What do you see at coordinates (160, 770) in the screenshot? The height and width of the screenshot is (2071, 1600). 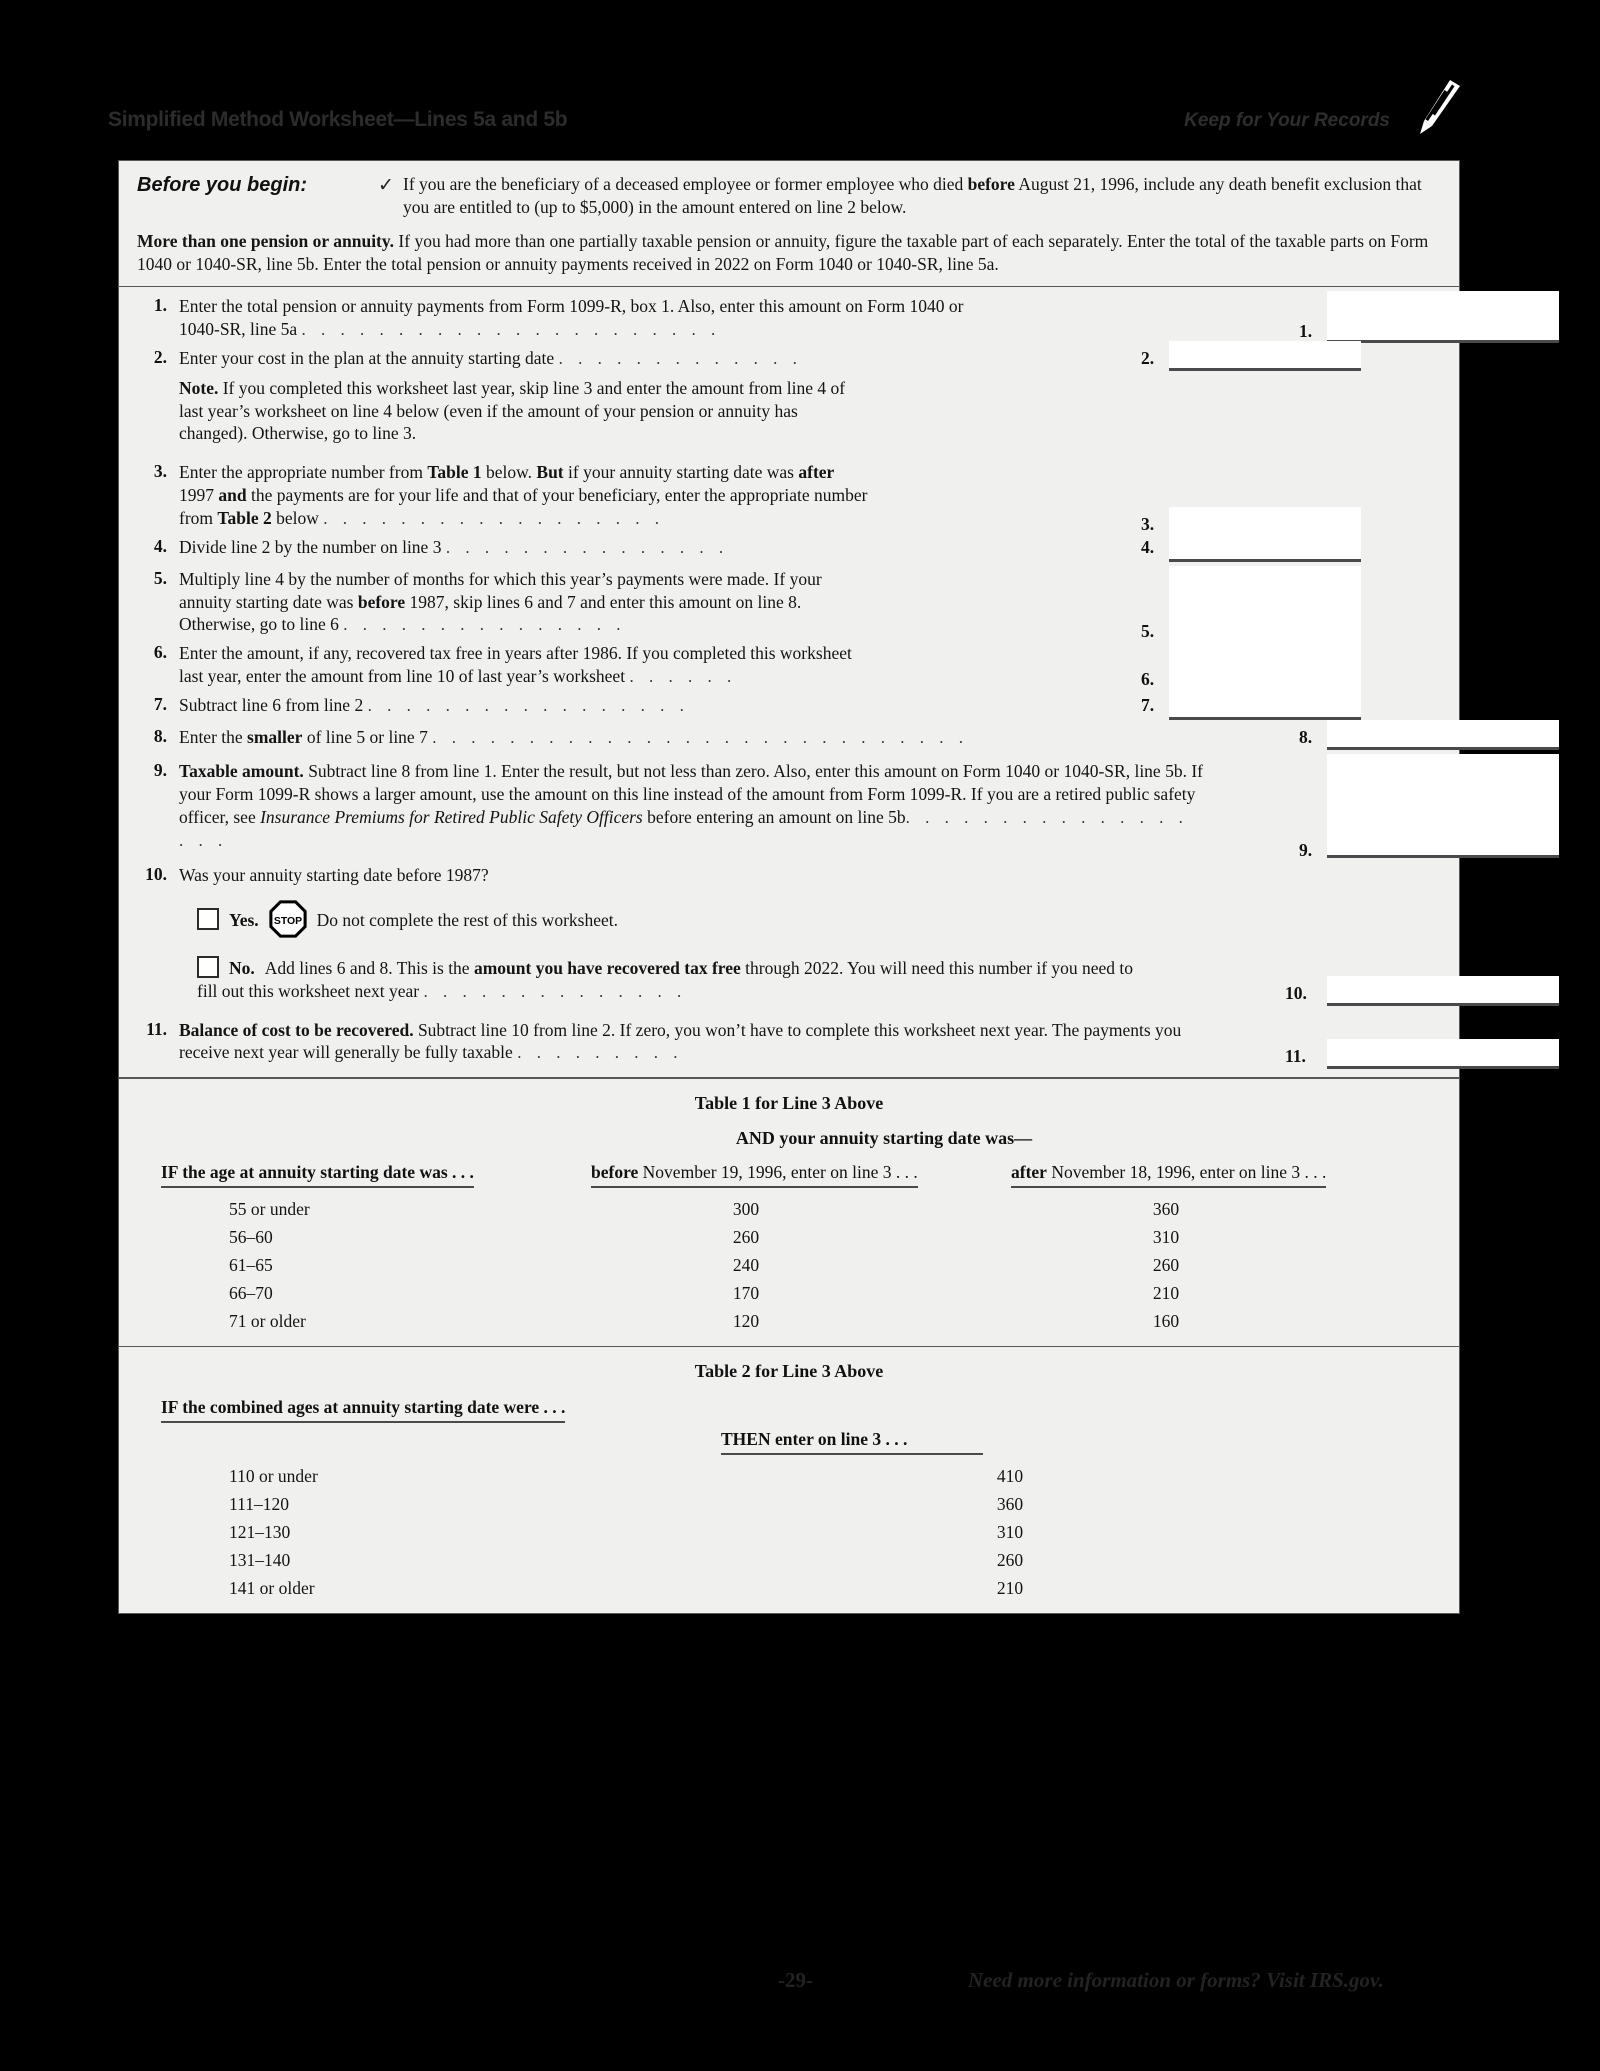 I see `line-9-number: 9.` at bounding box center [160, 770].